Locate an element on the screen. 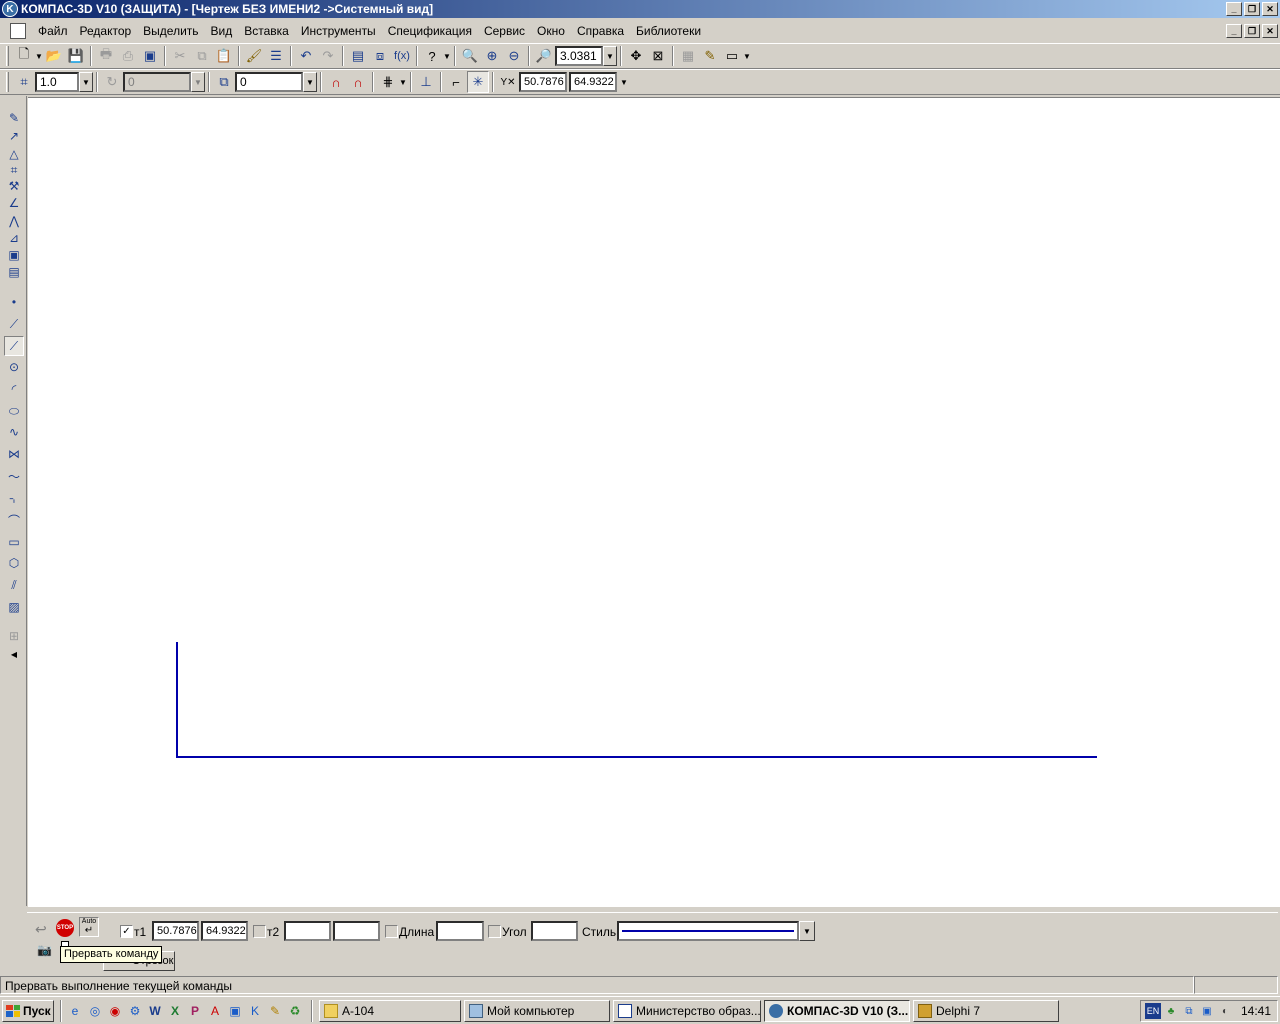  manager-icon: ▤ is located at coordinates (358, 56).